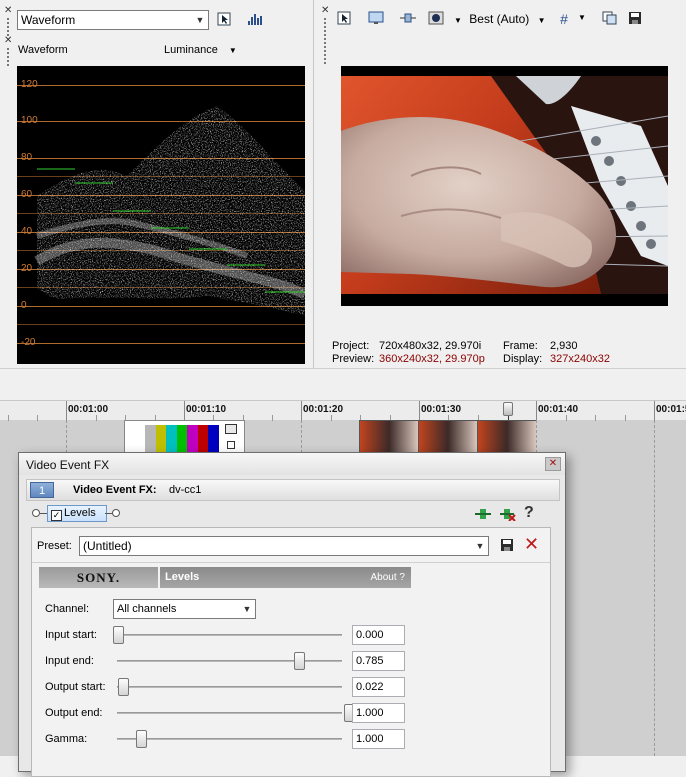 The height and width of the screenshot is (777, 686). Describe the element at coordinates (118, 635) in the screenshot. I see `input-start-slider` at that location.